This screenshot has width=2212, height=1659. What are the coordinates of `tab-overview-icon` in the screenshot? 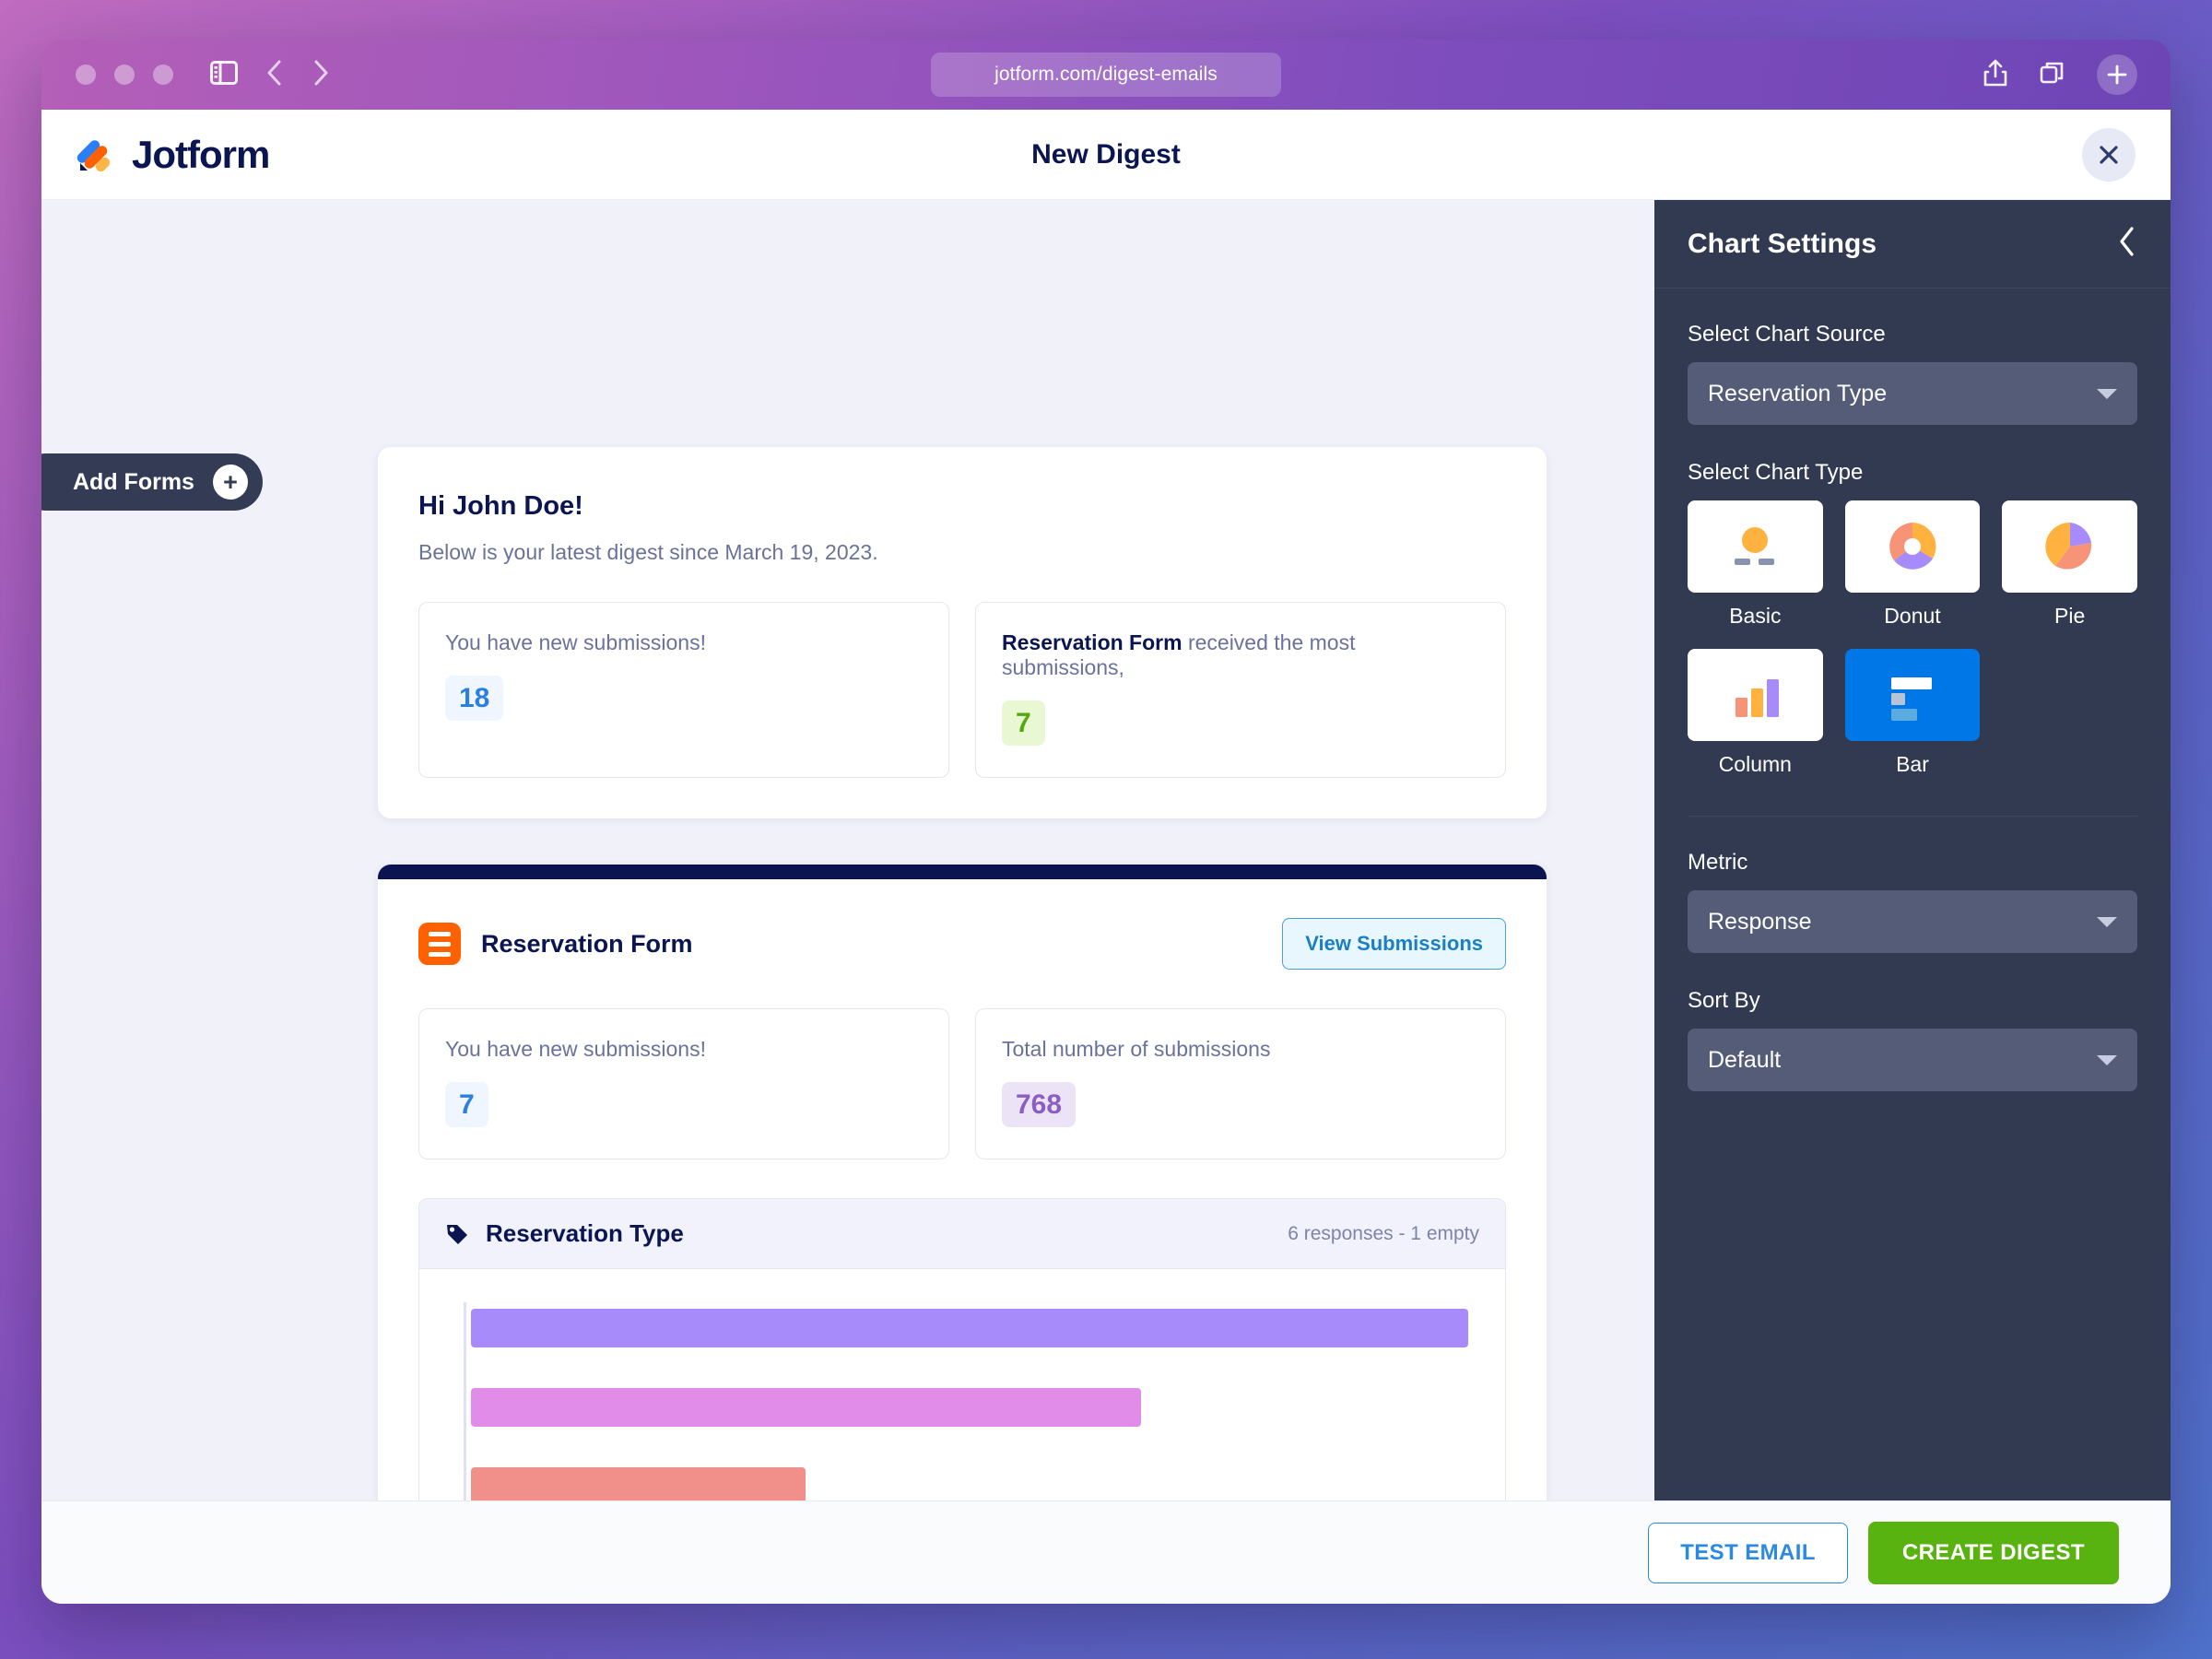 It's located at (2052, 75).